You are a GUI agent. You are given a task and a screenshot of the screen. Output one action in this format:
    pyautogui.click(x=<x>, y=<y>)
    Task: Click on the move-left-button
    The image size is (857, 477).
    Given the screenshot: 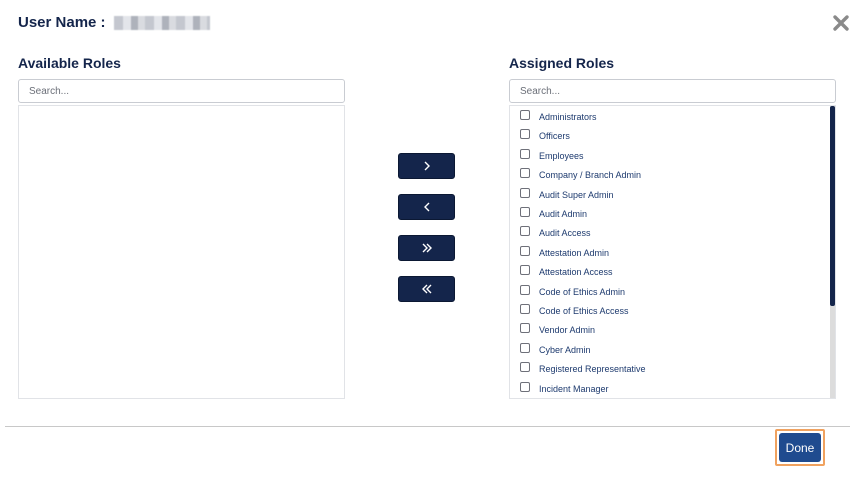 What is the action you would take?
    pyautogui.click(x=426, y=207)
    